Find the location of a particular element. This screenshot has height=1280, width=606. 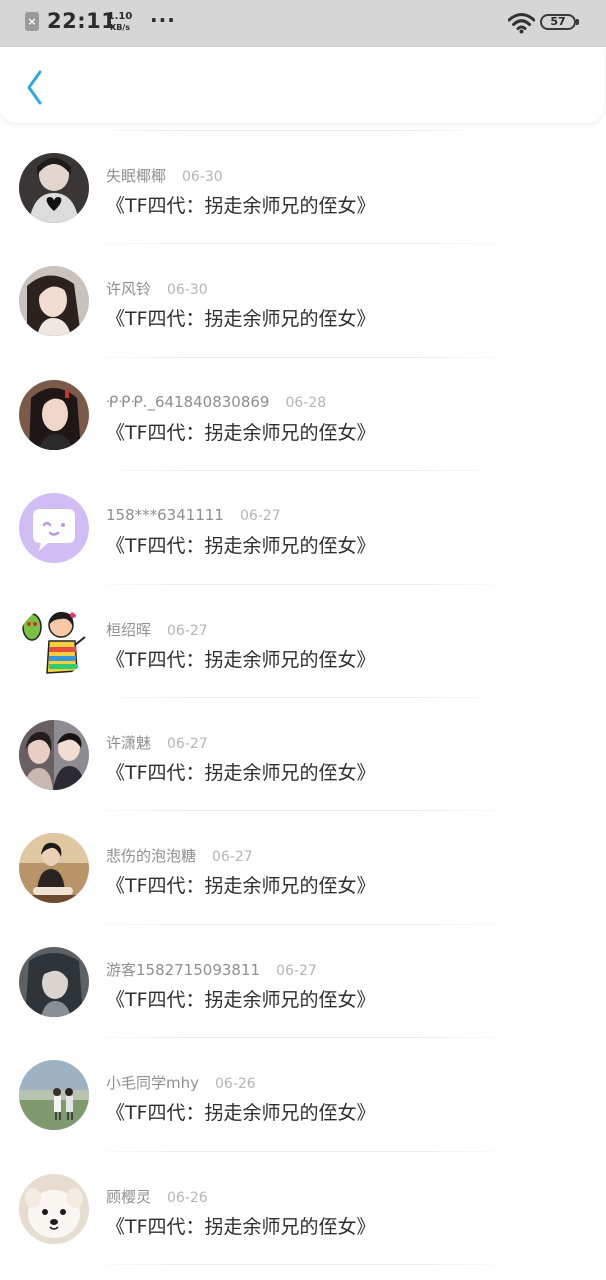

username: 许风铃 is located at coordinates (128, 289).